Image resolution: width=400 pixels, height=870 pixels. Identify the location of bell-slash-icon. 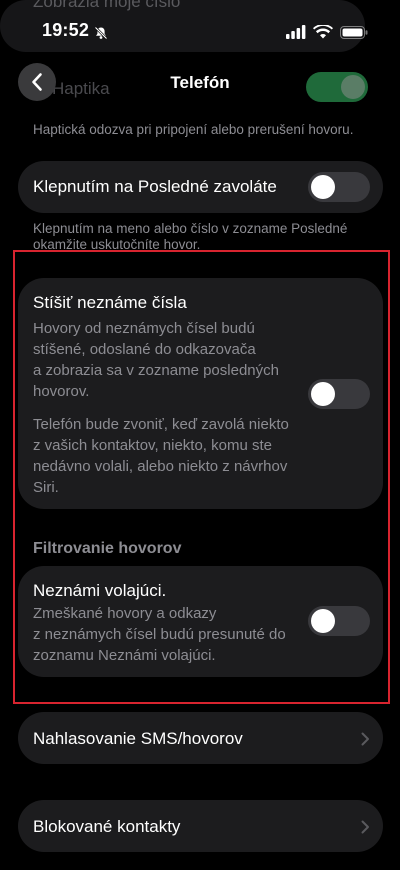
(101, 33).